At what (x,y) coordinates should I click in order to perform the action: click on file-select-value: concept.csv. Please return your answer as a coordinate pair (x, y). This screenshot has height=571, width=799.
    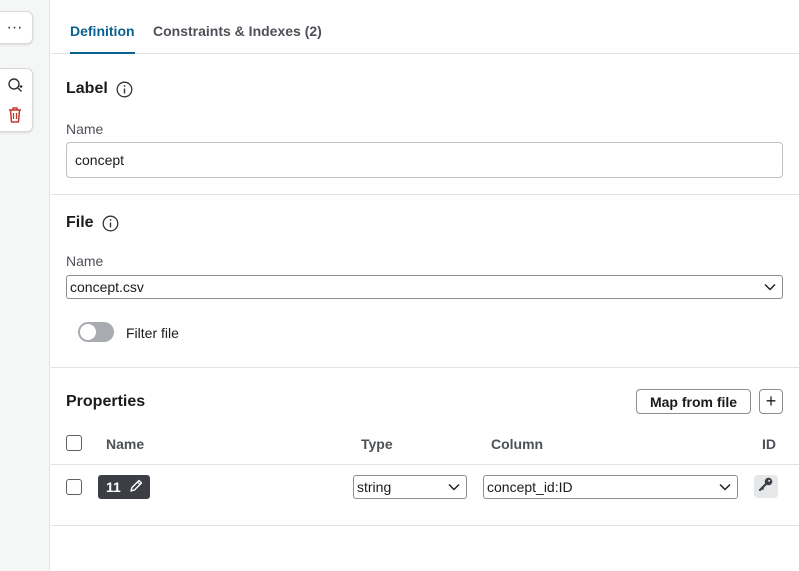
    Looking at the image, I should click on (107, 287).